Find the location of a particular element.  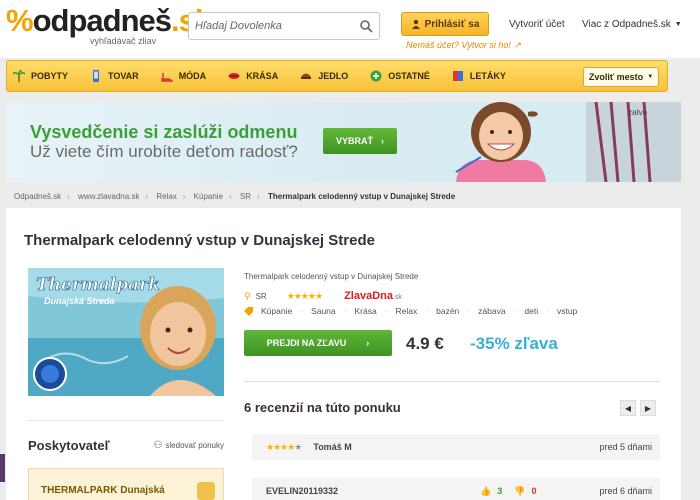

map-pin-icon is located at coordinates (206, 491).